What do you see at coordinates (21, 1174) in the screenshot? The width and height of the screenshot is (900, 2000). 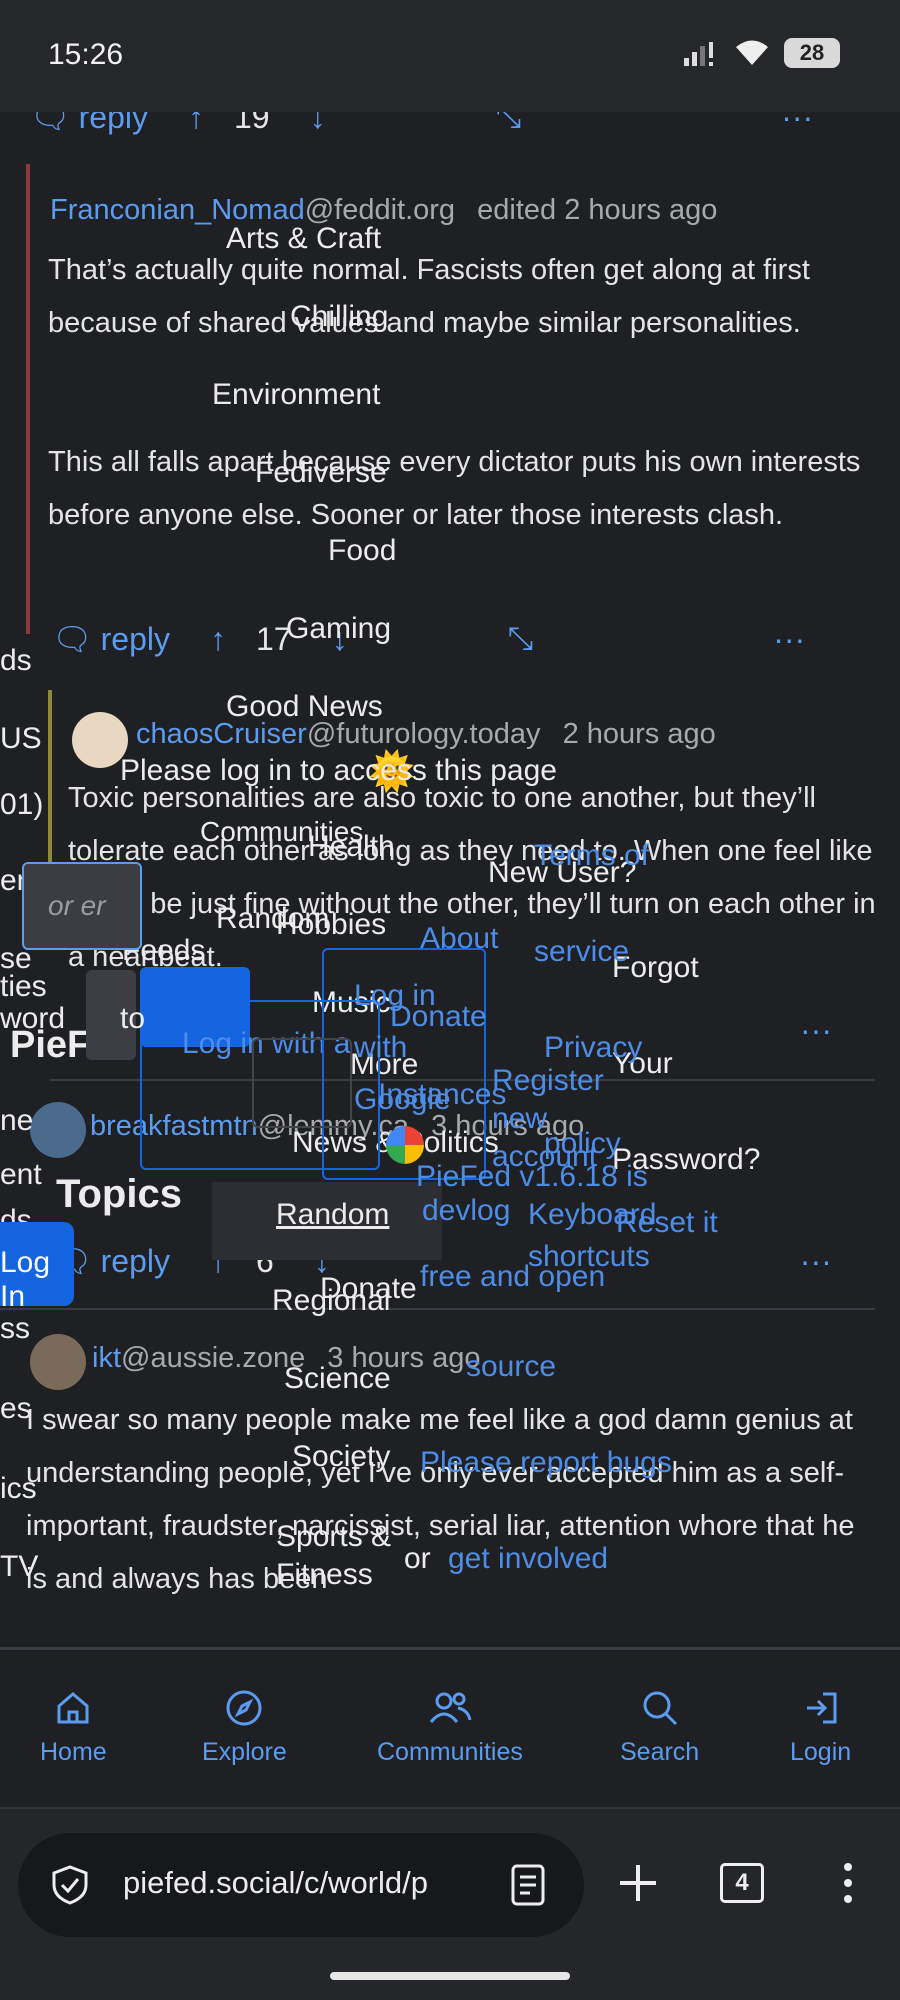 I see `nav-fragment: ent` at bounding box center [21, 1174].